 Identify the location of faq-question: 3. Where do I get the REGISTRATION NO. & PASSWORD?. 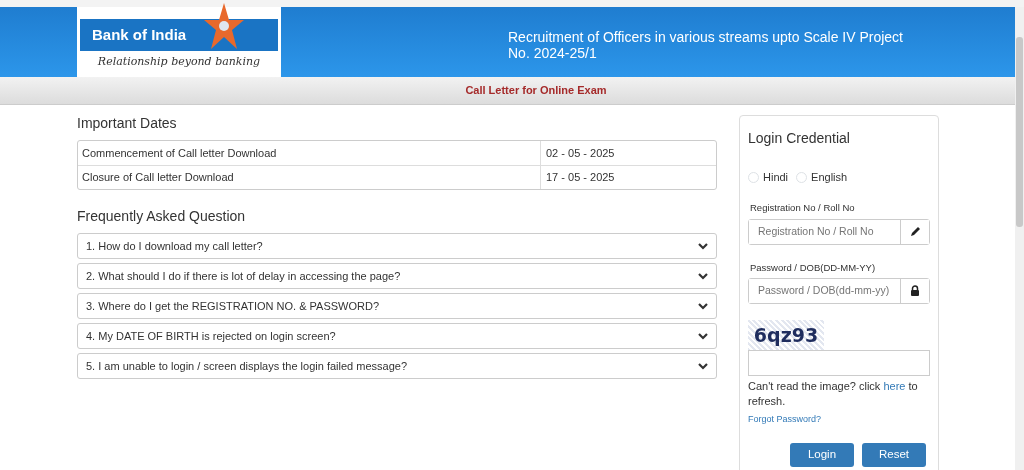
(232, 306).